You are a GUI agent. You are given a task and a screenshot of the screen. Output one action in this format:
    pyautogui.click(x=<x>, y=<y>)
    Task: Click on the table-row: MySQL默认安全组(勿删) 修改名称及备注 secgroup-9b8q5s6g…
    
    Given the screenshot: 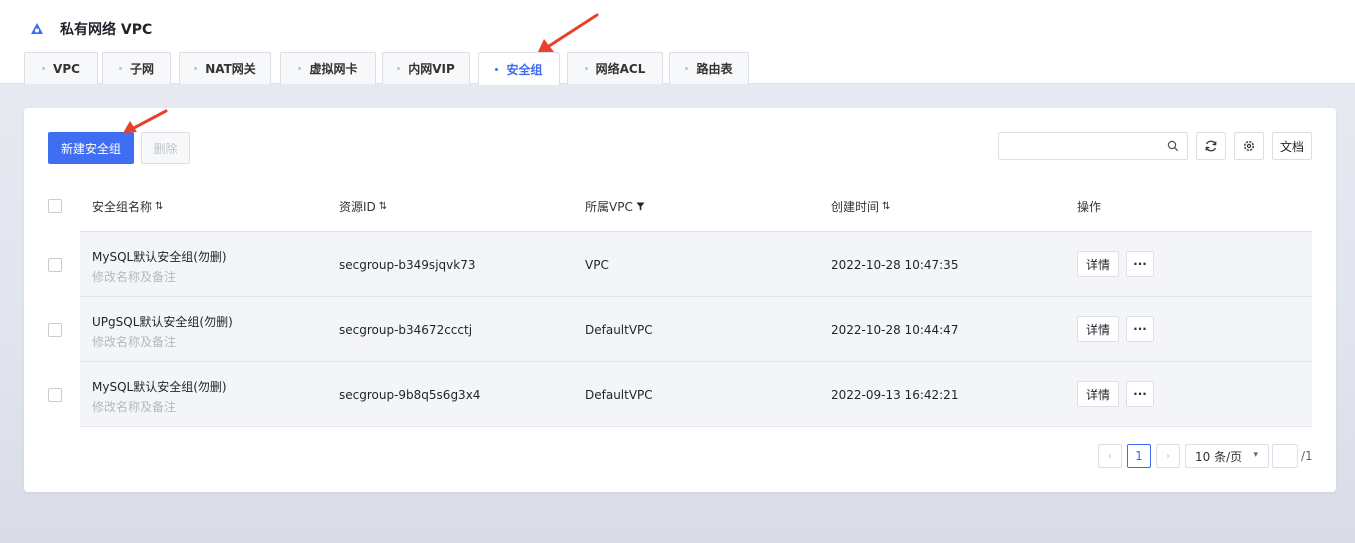 What is the action you would take?
    pyautogui.click(x=696, y=394)
    